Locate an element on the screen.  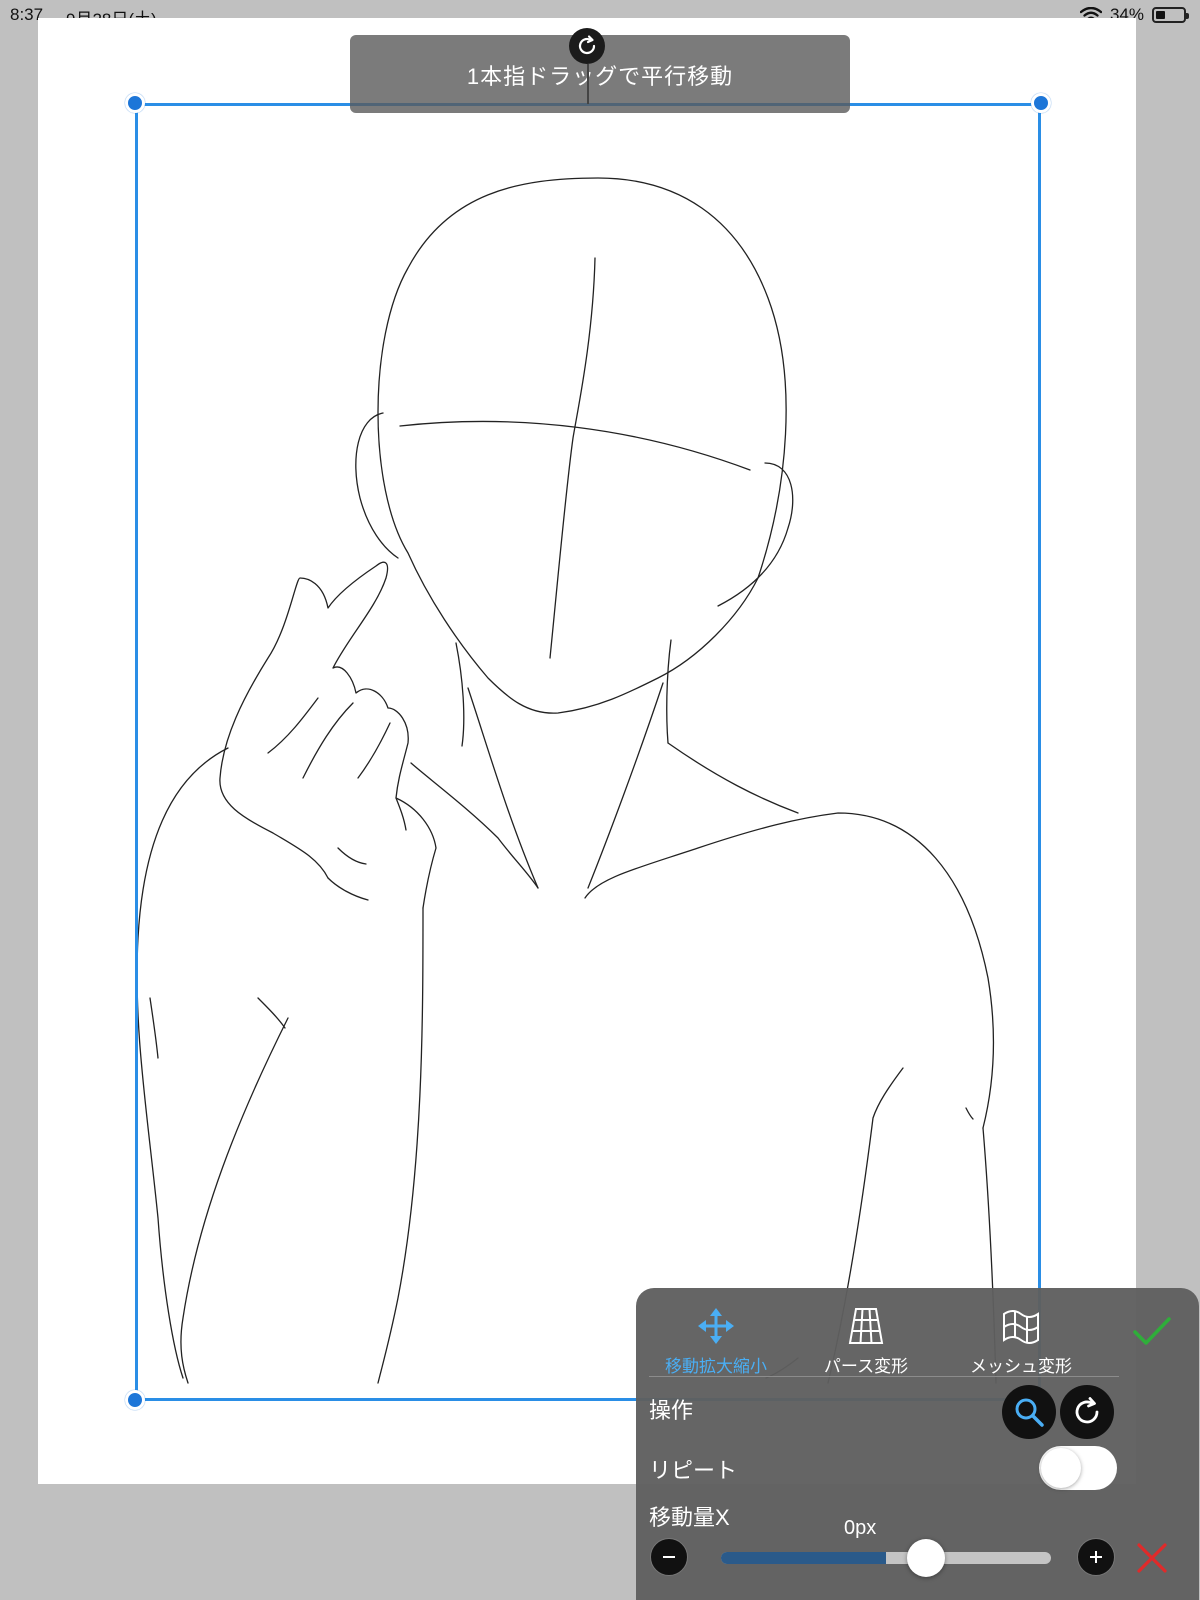
decrease-button is located at coordinates (669, 1557).